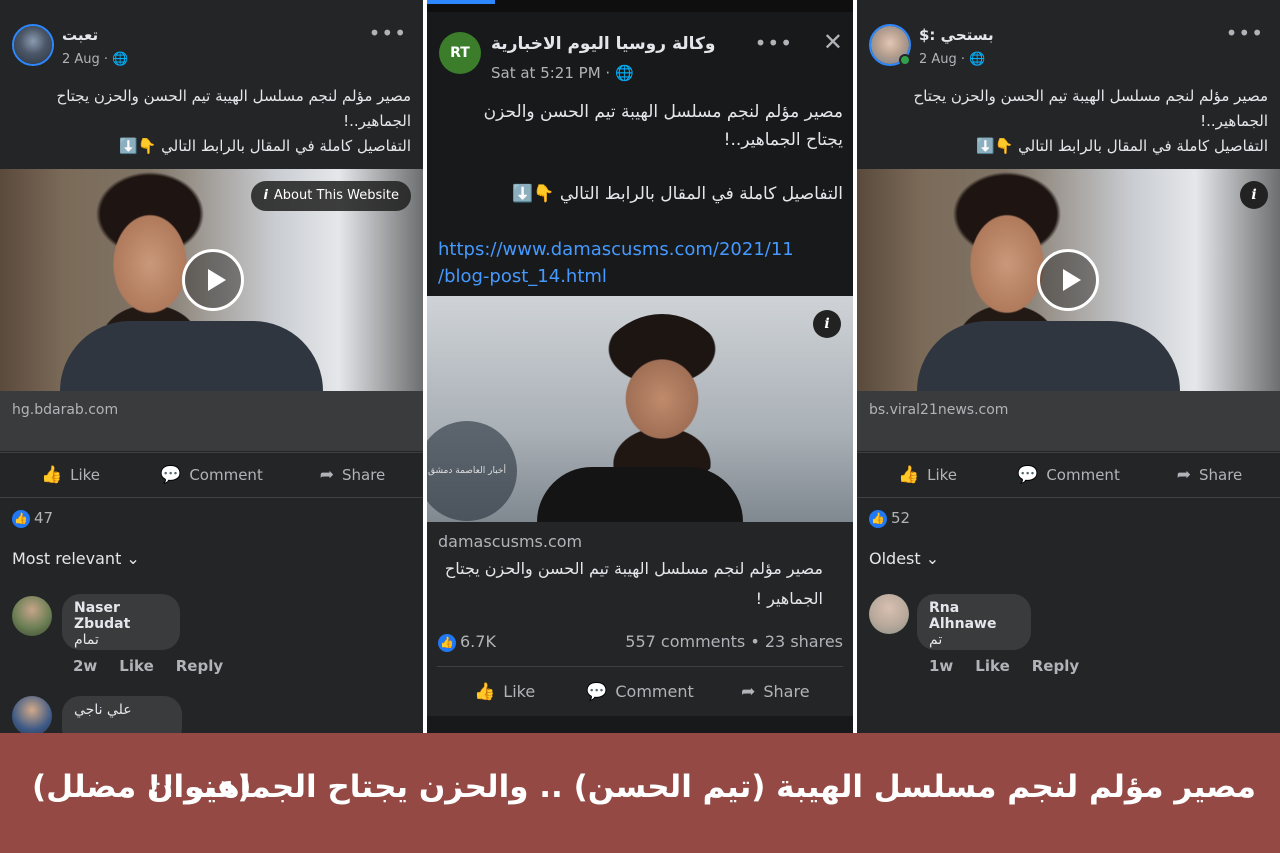 The height and width of the screenshot is (853, 1280). I want to click on post-time: Sat at 5:21 PM · 🌐, so click(562, 73).